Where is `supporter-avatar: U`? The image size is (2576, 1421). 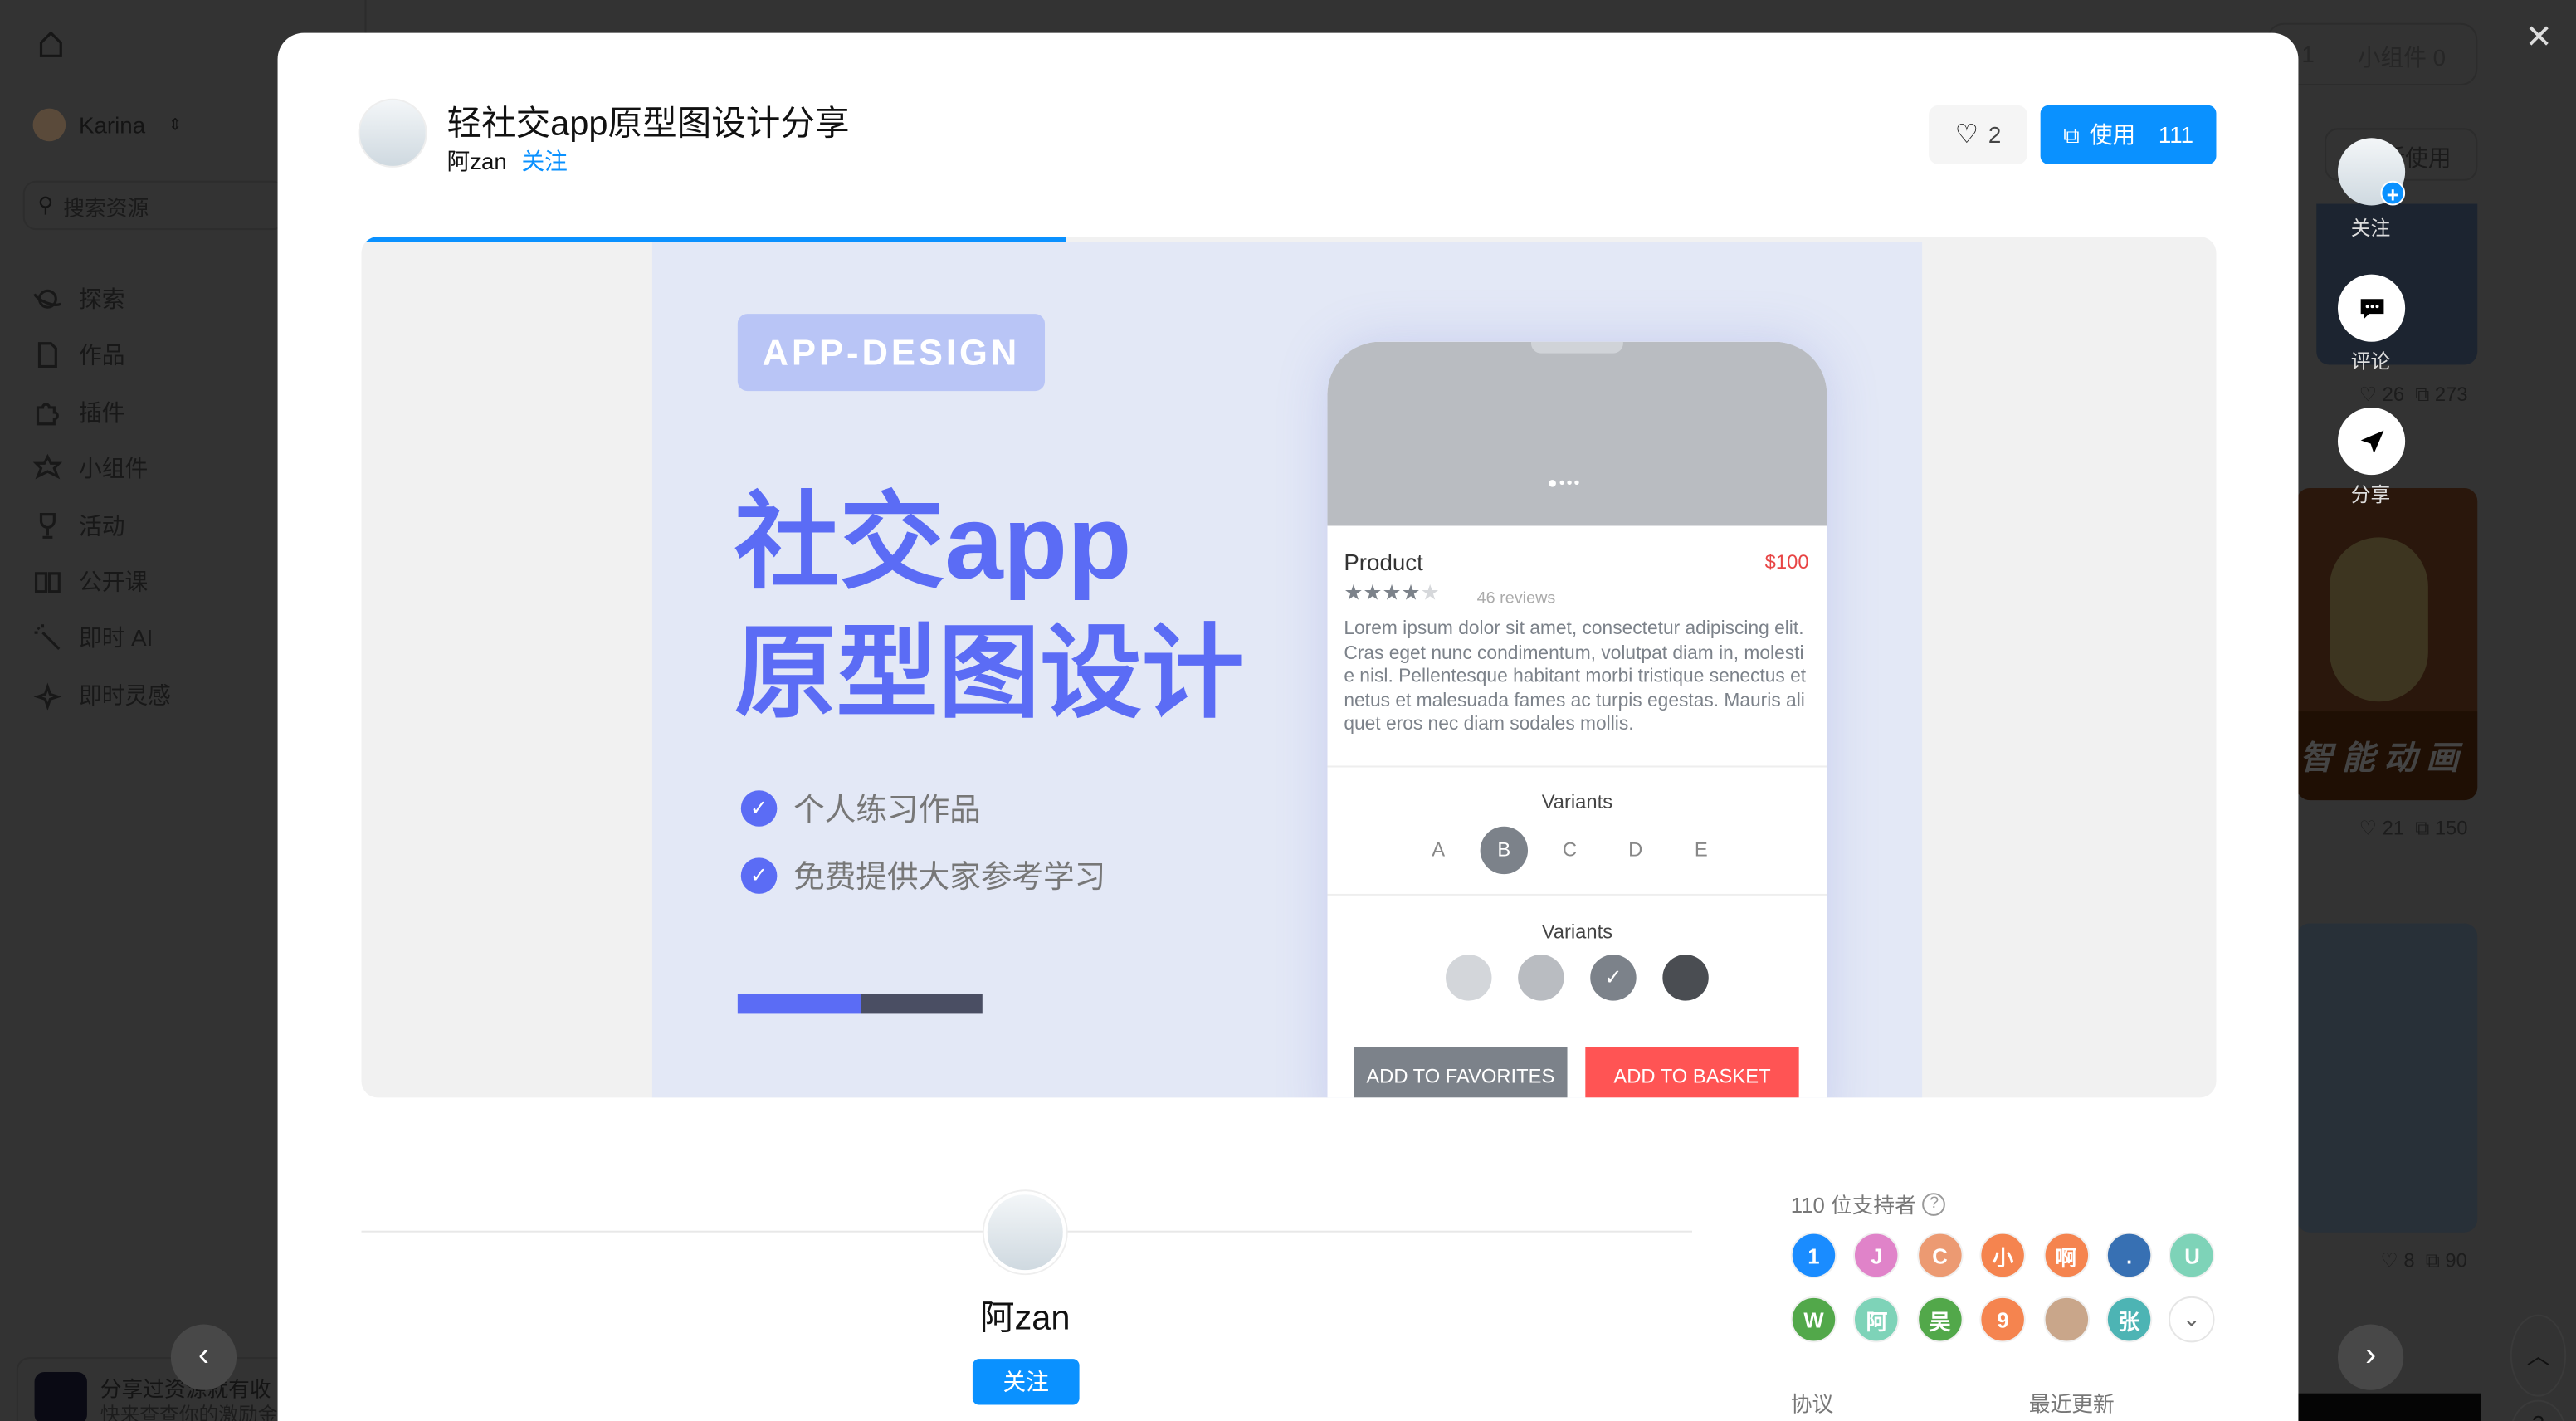
supporter-avatar: U is located at coordinates (2192, 1256).